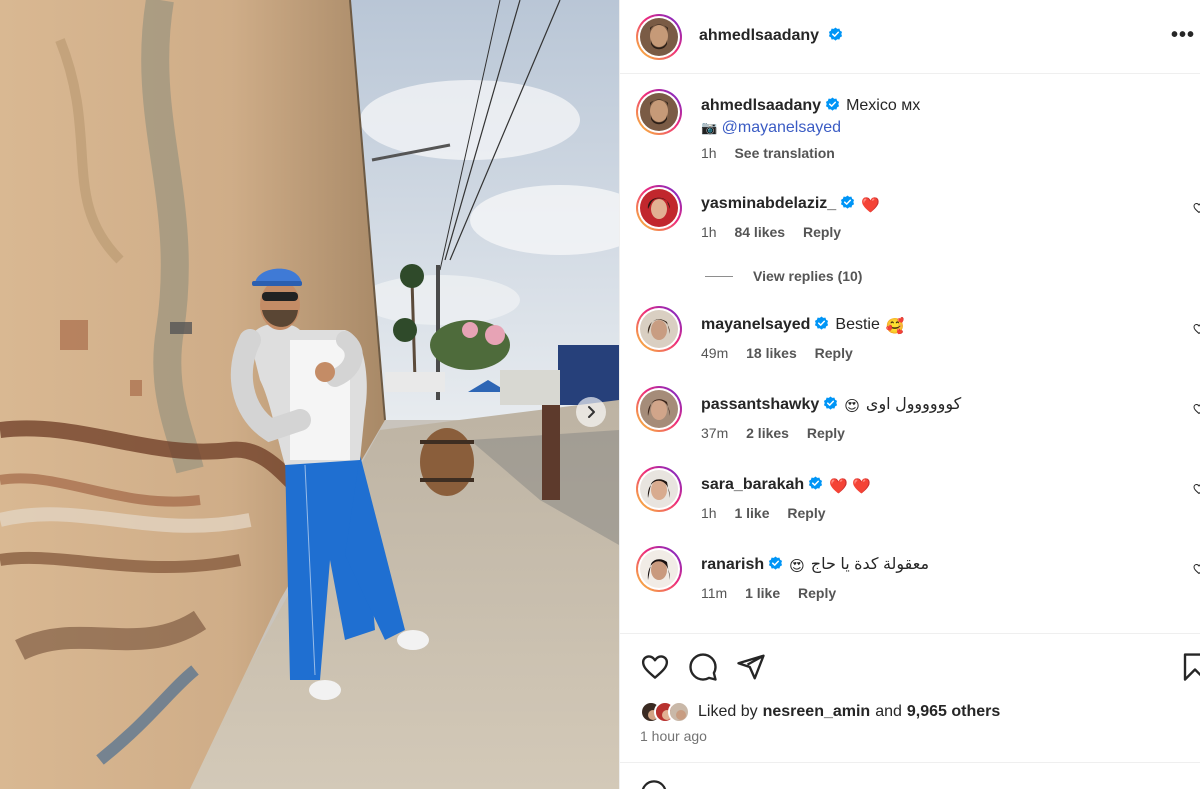 This screenshot has height=789, width=1200. I want to click on comment-username: mayanelsayed, so click(755, 324).